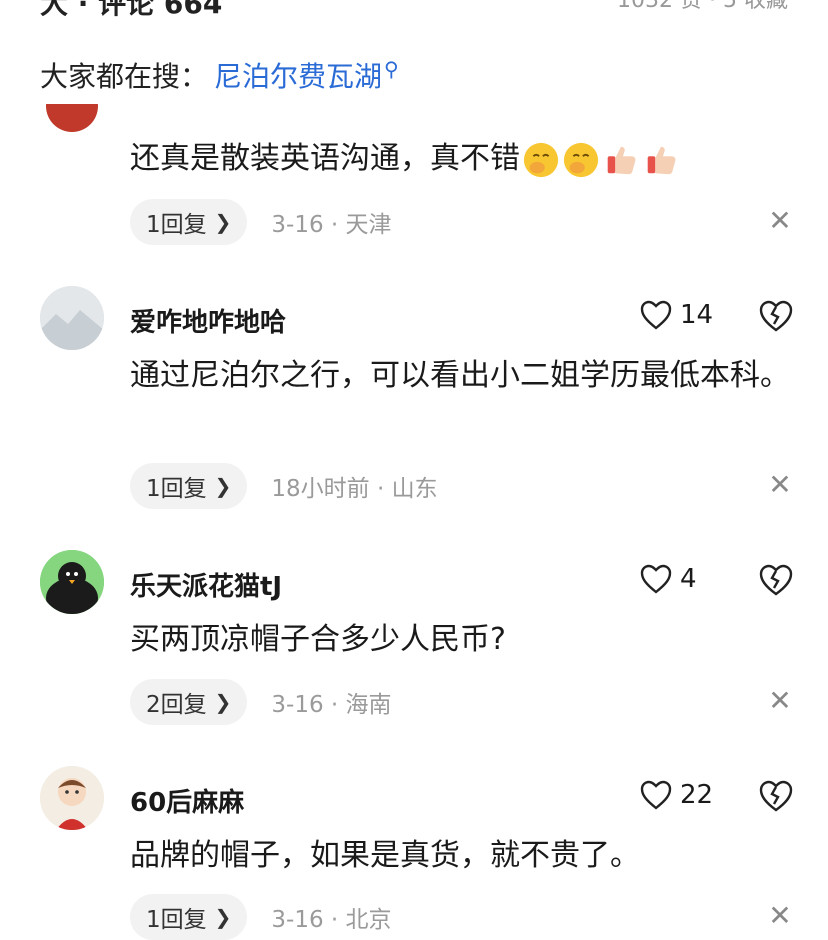 The width and height of the screenshot is (828, 940). I want to click on like-button: 22, so click(676, 795).